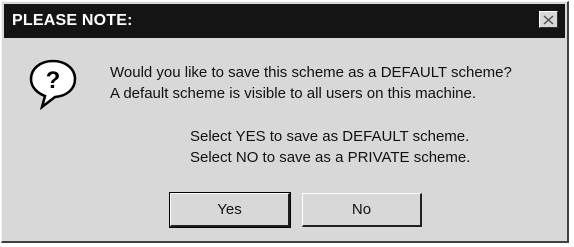 This screenshot has width=574, height=247. Describe the element at coordinates (284, 21) in the screenshot. I see `title-bar: PLEASE NOTE:` at that location.